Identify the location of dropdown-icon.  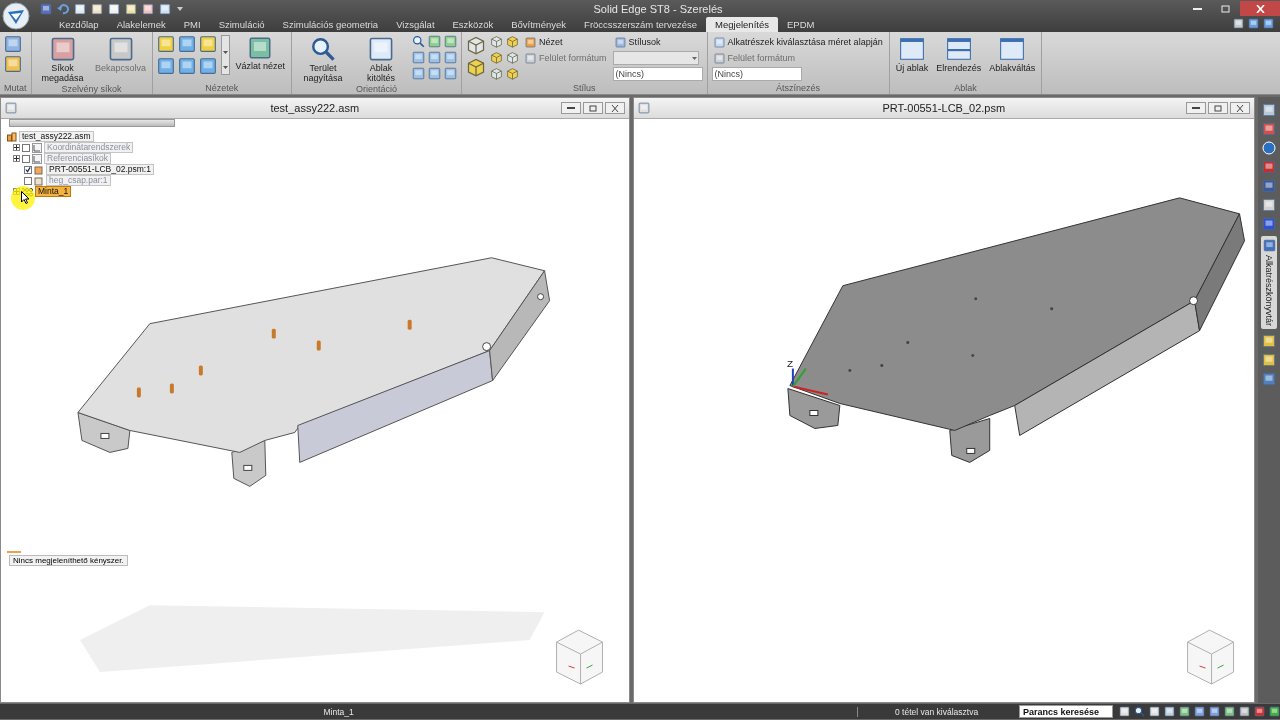
(180, 8).